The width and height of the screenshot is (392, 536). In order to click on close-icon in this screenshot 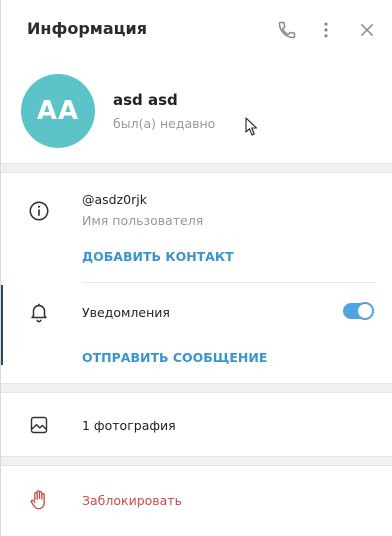, I will do `click(367, 30)`.